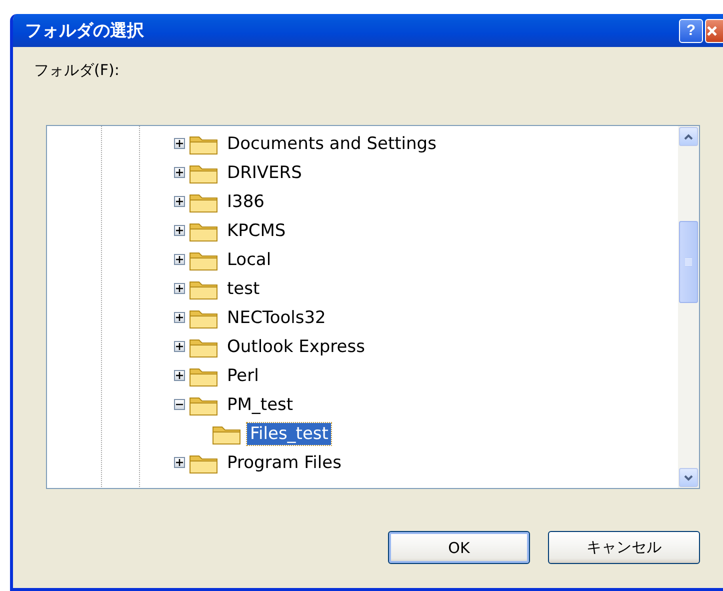 The height and width of the screenshot is (591, 723). I want to click on cancel-button: キャンセル, so click(624, 547).